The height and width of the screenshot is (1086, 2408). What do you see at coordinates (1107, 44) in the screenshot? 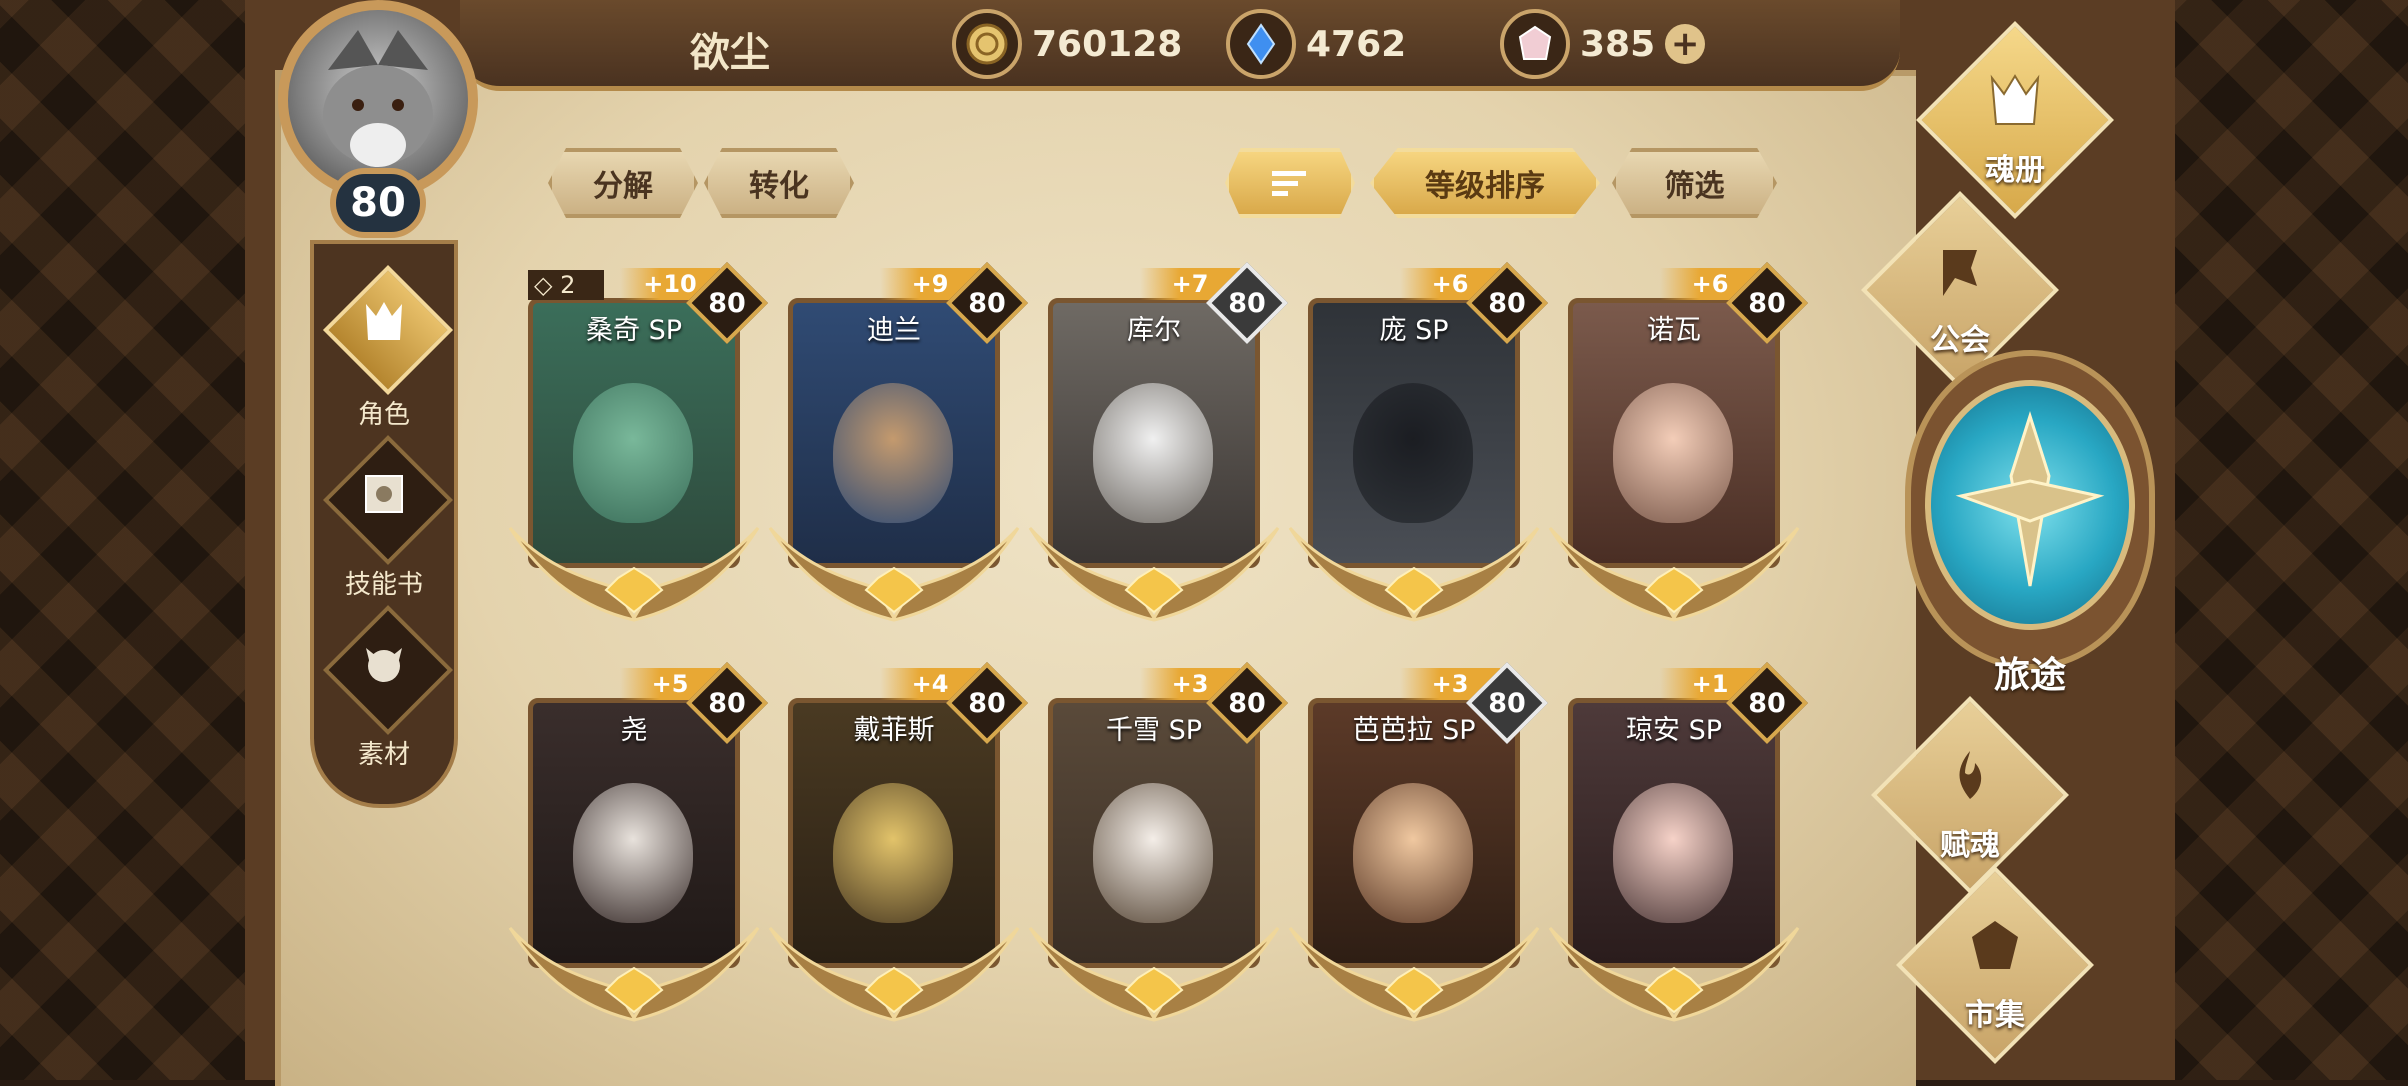
I see `gold-value: 760128` at bounding box center [1107, 44].